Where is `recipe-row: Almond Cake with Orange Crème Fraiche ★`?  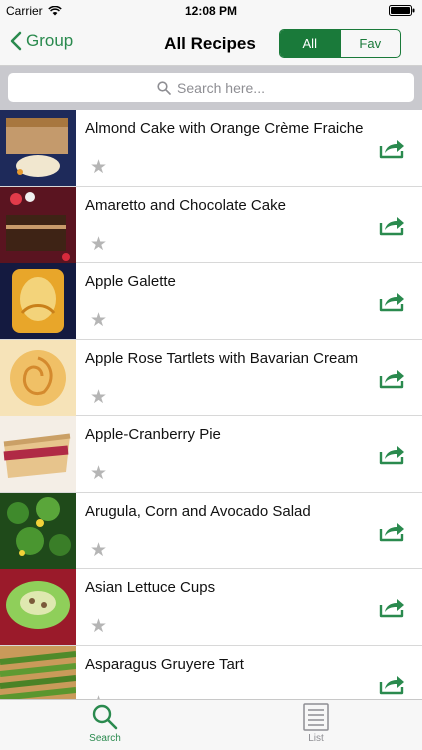
recipe-row: Almond Cake with Orange Crème Fraiche ★ is located at coordinates (211, 148).